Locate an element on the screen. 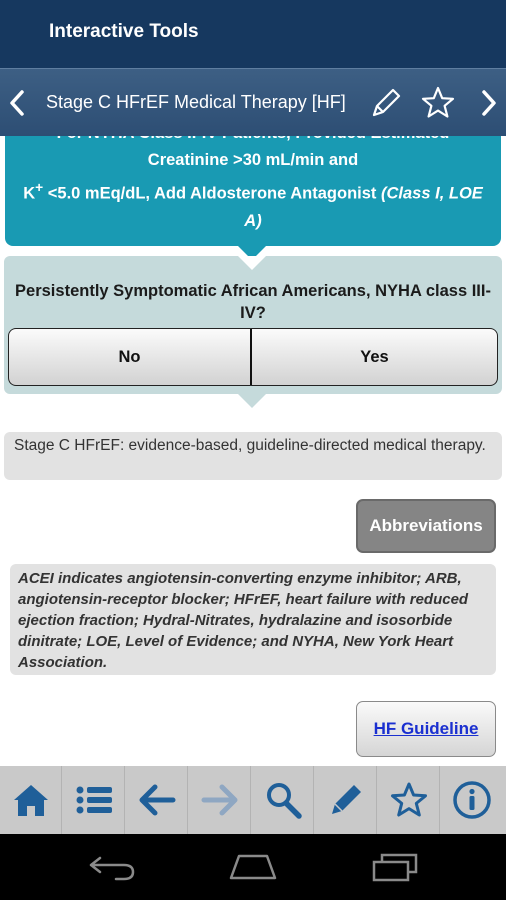  page-title: Stage C HFrEF Medical Therapy [HF] is located at coordinates (196, 102).